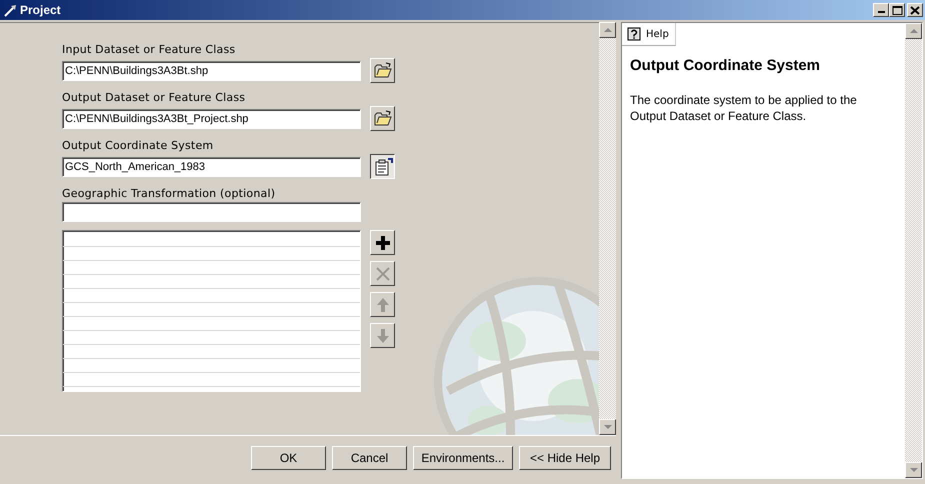 This screenshot has height=484, width=925. What do you see at coordinates (169, 194) in the screenshot?
I see `field-label: Geographic Transformation (optional)` at bounding box center [169, 194].